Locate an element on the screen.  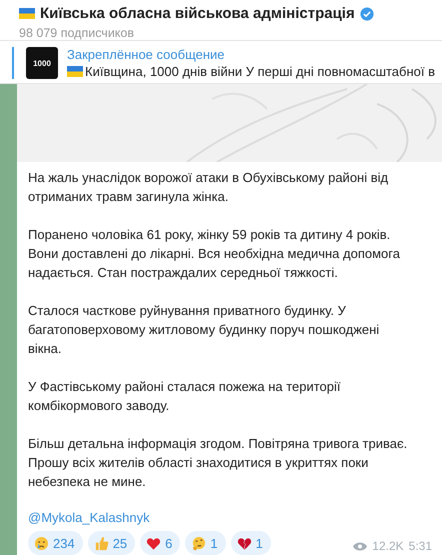
signature-link: @Mykola_Kalashnyk is located at coordinates (89, 517).